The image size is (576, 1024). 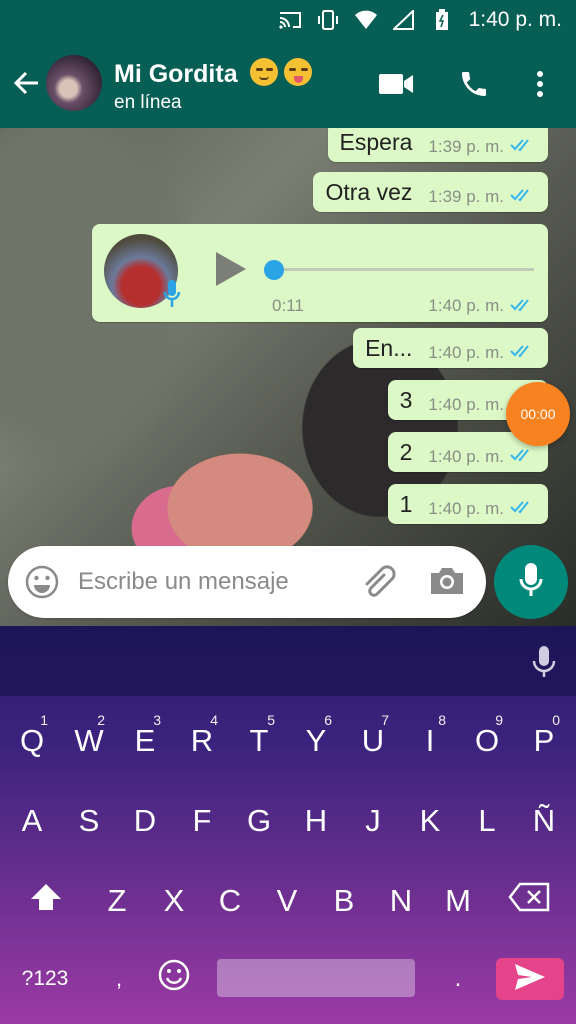 What do you see at coordinates (404, 20) in the screenshot?
I see `signal-icon` at bounding box center [404, 20].